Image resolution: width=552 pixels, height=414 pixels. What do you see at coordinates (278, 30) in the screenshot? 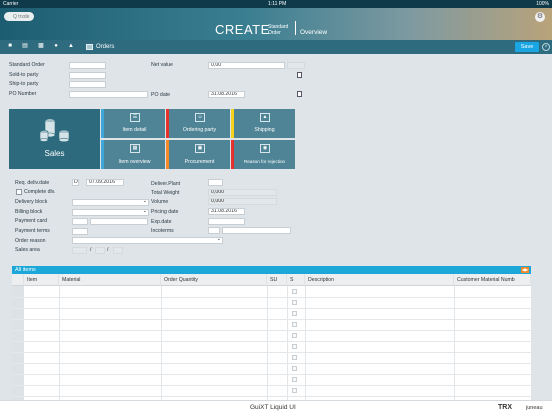
I see `page-subtitle: Standard Order` at bounding box center [278, 30].